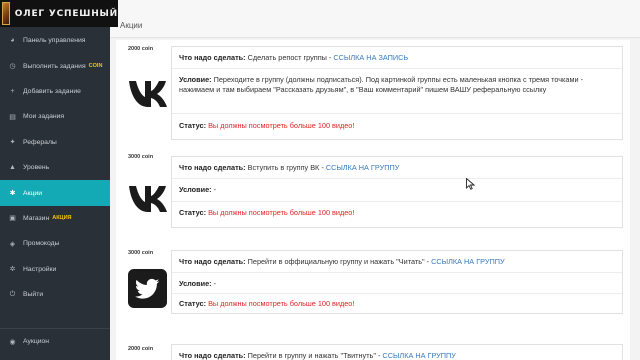 Image resolution: width=640 pixels, height=360 pixels. What do you see at coordinates (12, 117) in the screenshot?
I see `list-icon: ▤` at bounding box center [12, 117].